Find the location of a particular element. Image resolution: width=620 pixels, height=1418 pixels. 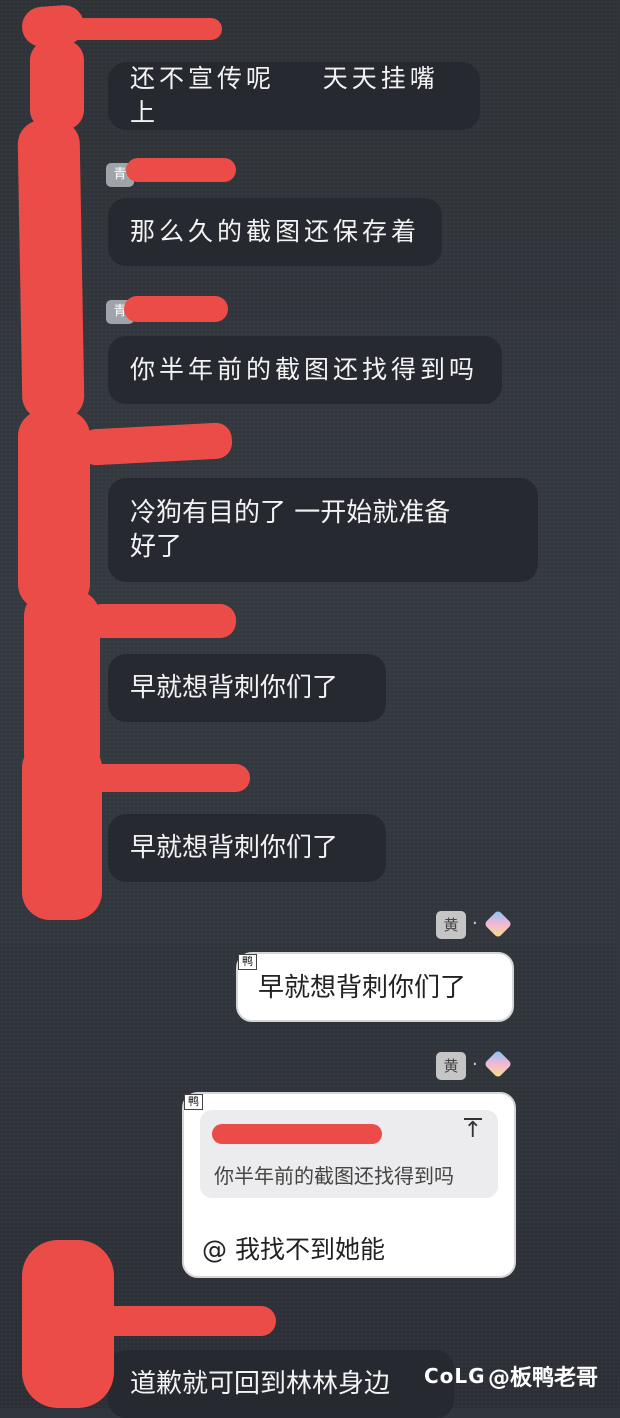

message-text: 冷狗有目的了 一开始就准备 好了 is located at coordinates (290, 530).